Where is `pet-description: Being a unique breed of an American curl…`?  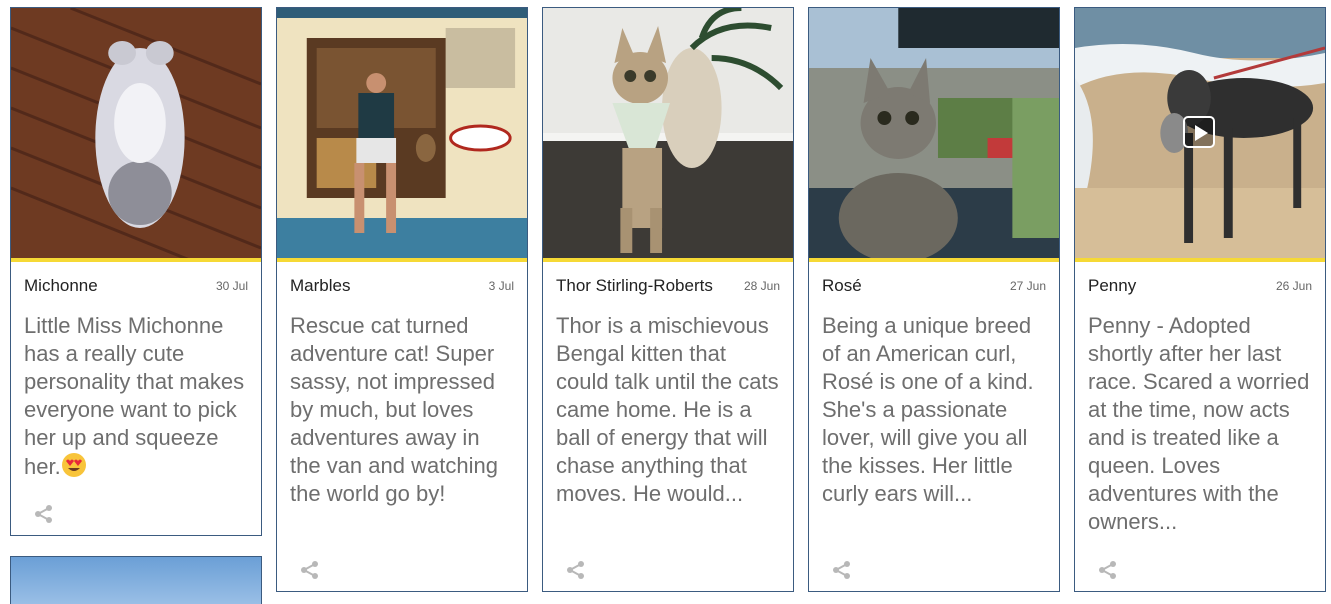
pet-description: Being a unique breed of an American curl… is located at coordinates (928, 409).